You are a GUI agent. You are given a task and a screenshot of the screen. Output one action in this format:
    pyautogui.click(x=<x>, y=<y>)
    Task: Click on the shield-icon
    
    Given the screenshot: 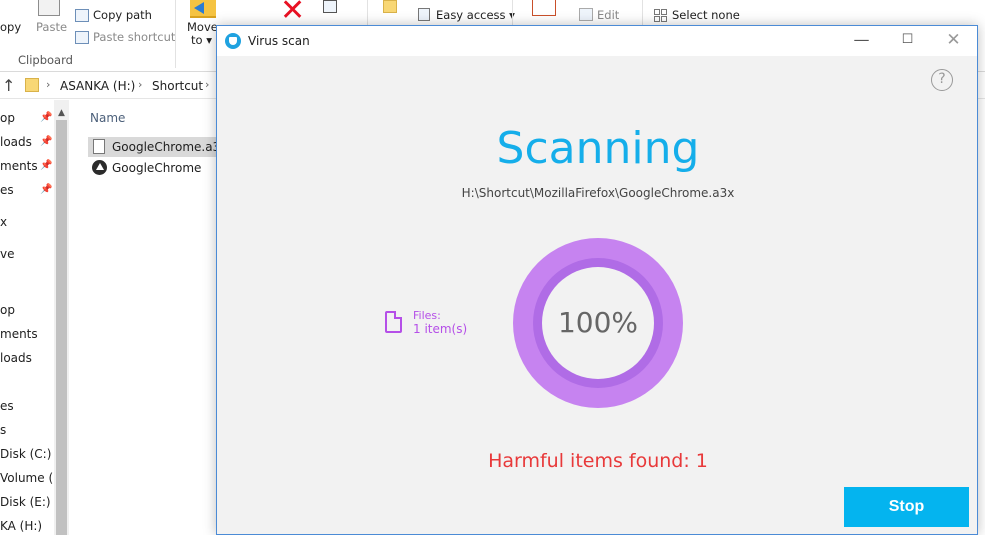 What is the action you would take?
    pyautogui.click(x=233, y=41)
    